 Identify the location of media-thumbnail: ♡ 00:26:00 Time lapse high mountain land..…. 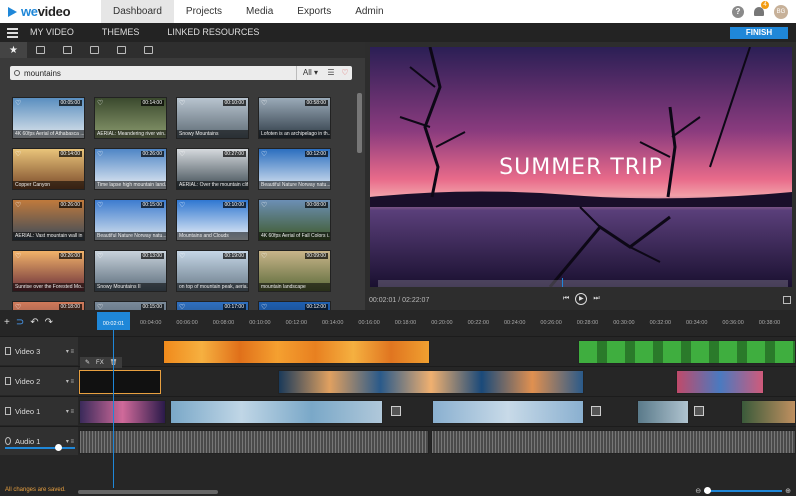
(130, 169).